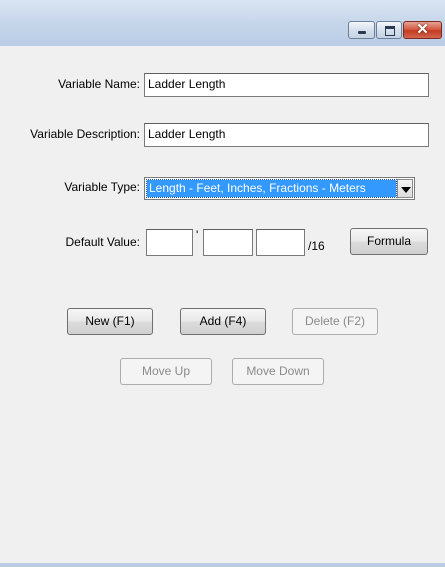  Describe the element at coordinates (110, 321) in the screenshot. I see `new-button: New (F1)` at that location.